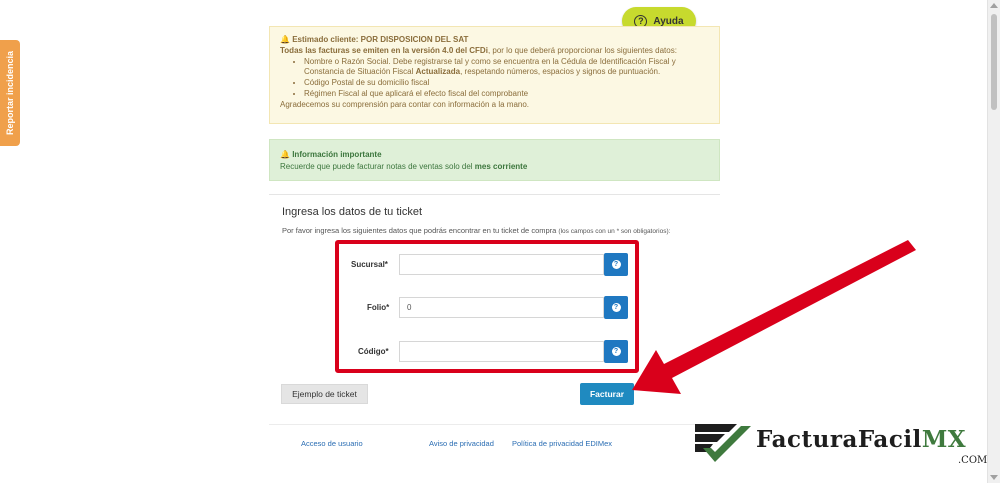 The width and height of the screenshot is (1000, 483). I want to click on scroll-up-icon, so click(994, 5).